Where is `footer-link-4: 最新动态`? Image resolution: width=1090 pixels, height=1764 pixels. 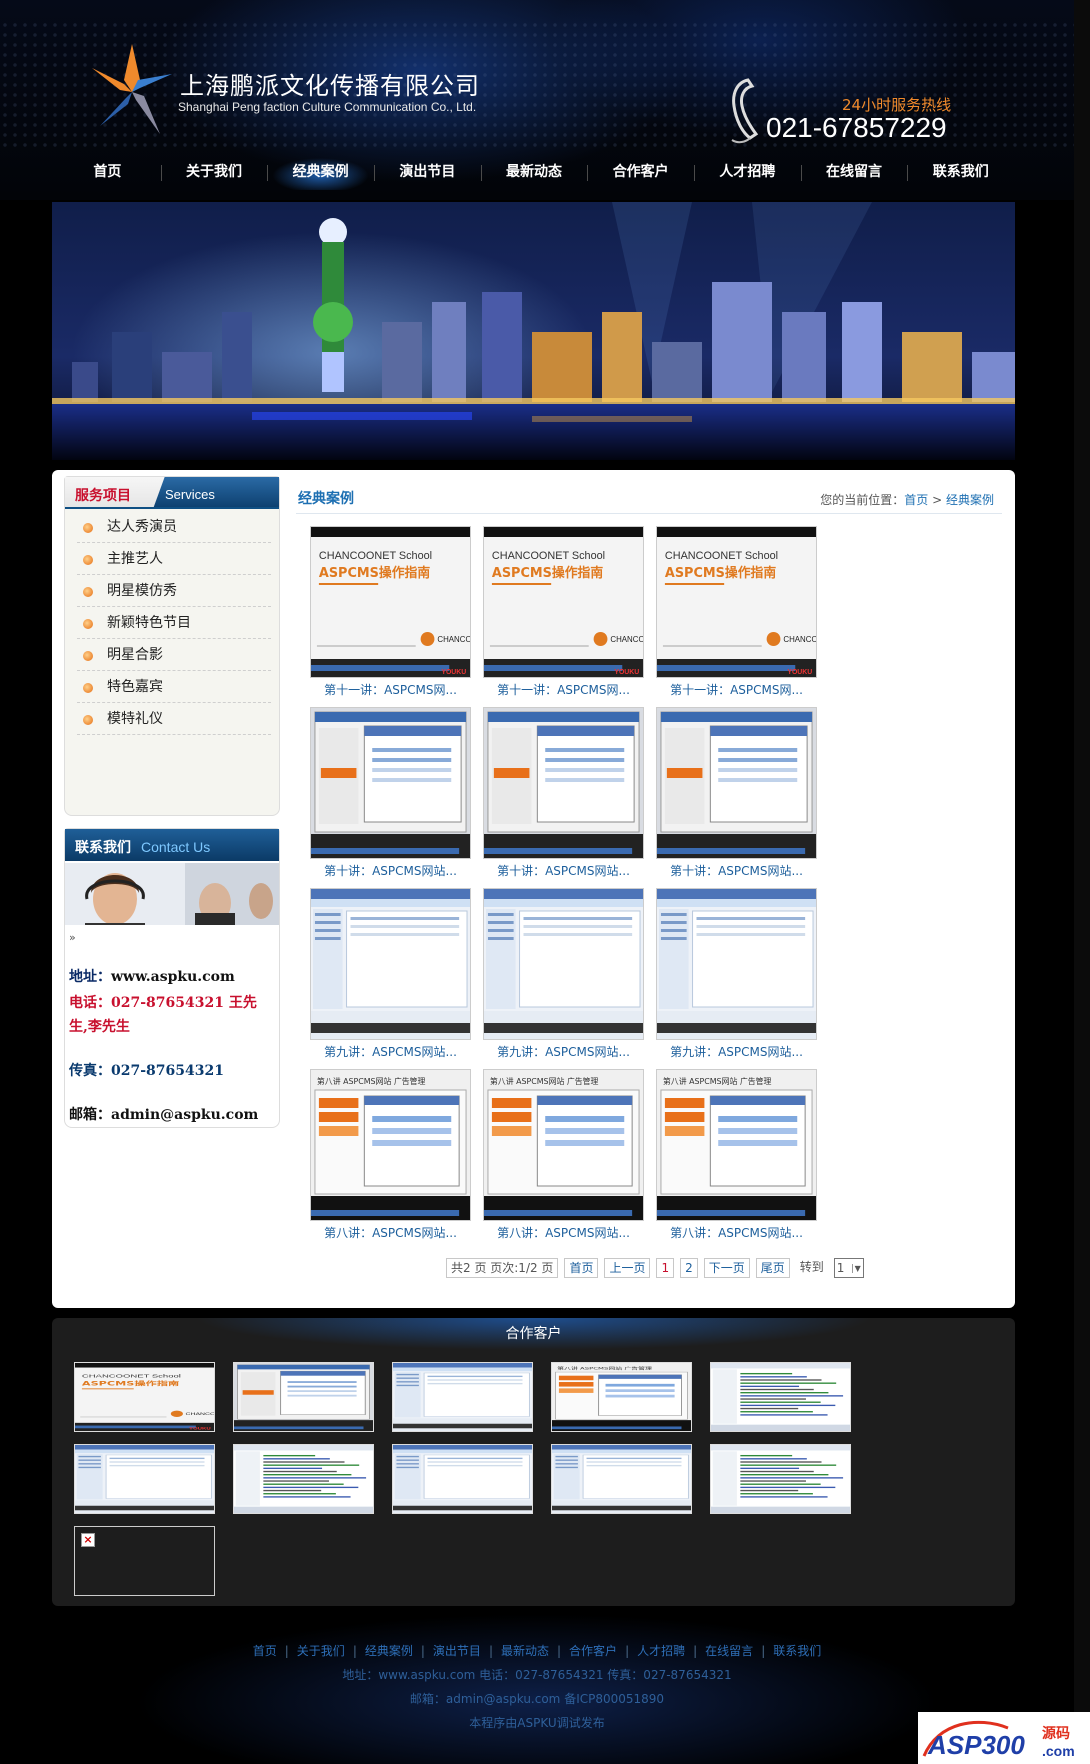 footer-link-4: 最新动态 is located at coordinates (525, 1651).